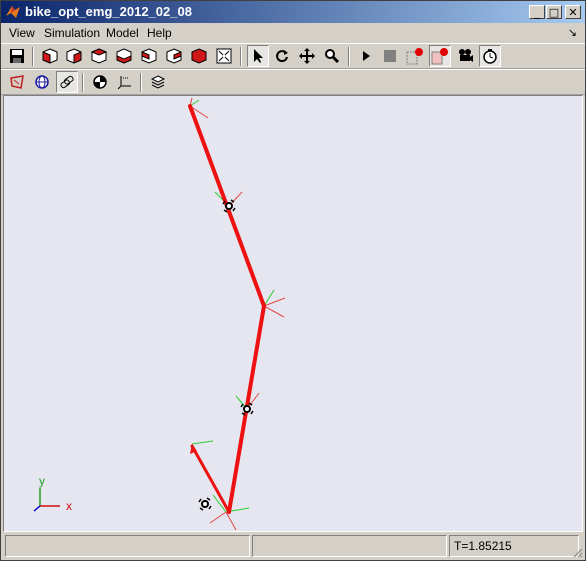 This screenshot has height=561, width=586. What do you see at coordinates (224, 56) in the screenshot?
I see `view-fit-icon` at bounding box center [224, 56].